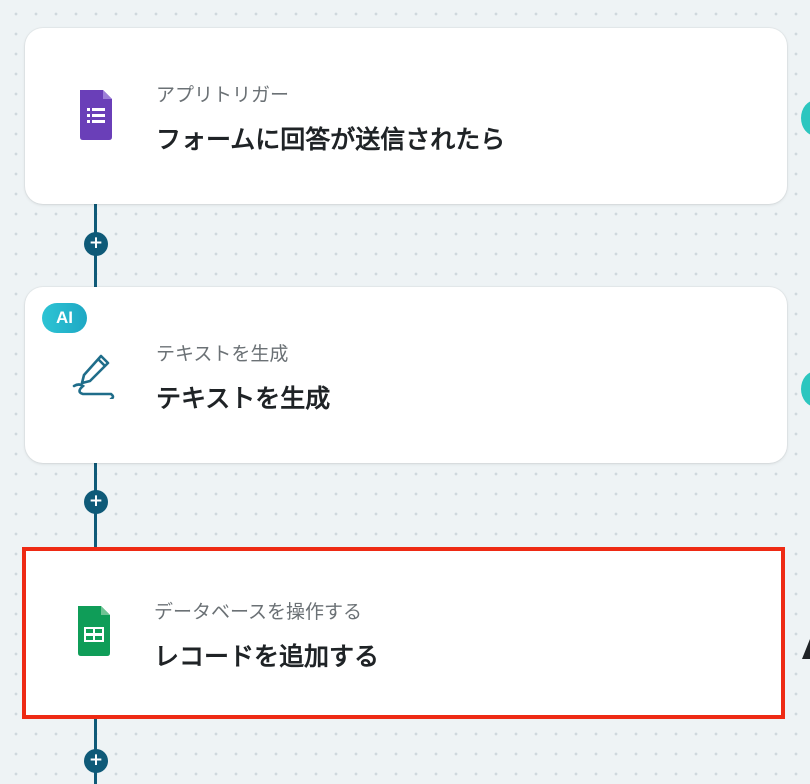 Image resolution: width=810 pixels, height=784 pixels. What do you see at coordinates (93, 376) in the screenshot?
I see `pen-stroke-icon` at bounding box center [93, 376].